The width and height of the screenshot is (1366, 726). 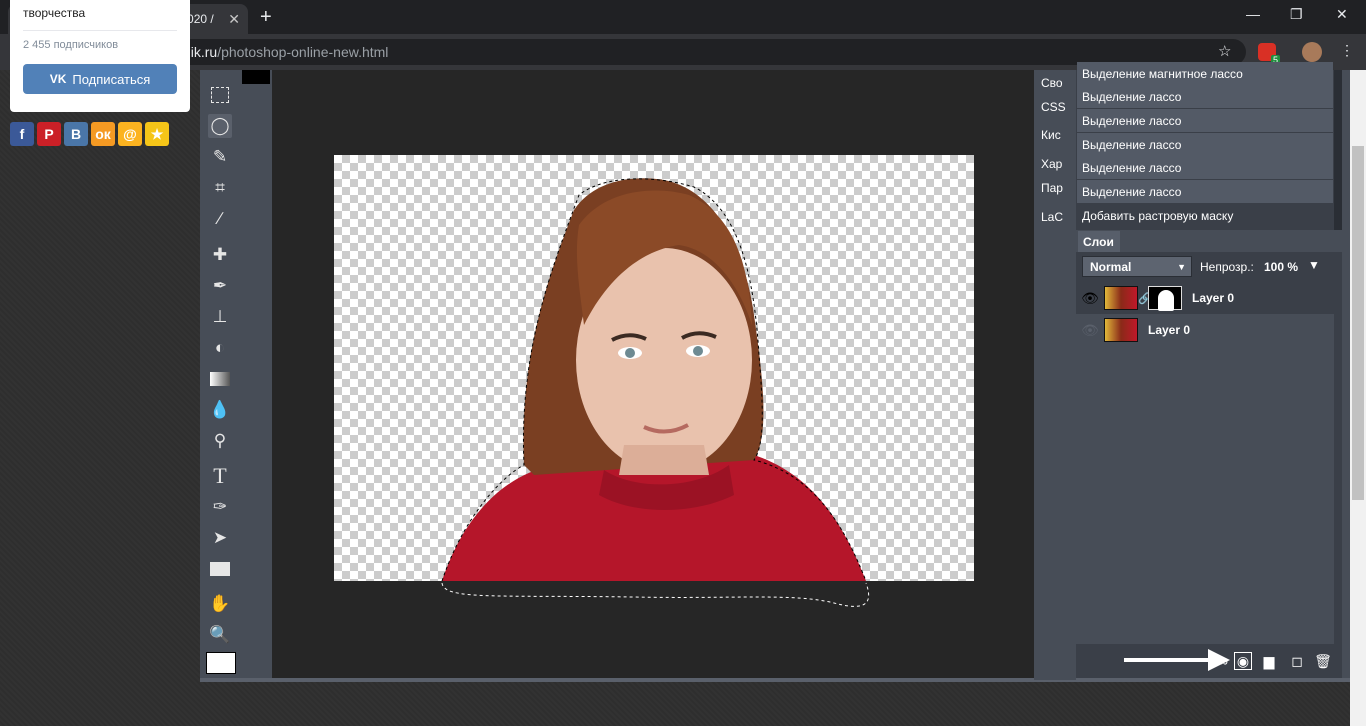 What do you see at coordinates (111, 79) in the screenshot?
I see `vk-subscribe-label: Подписаться` at bounding box center [111, 79].